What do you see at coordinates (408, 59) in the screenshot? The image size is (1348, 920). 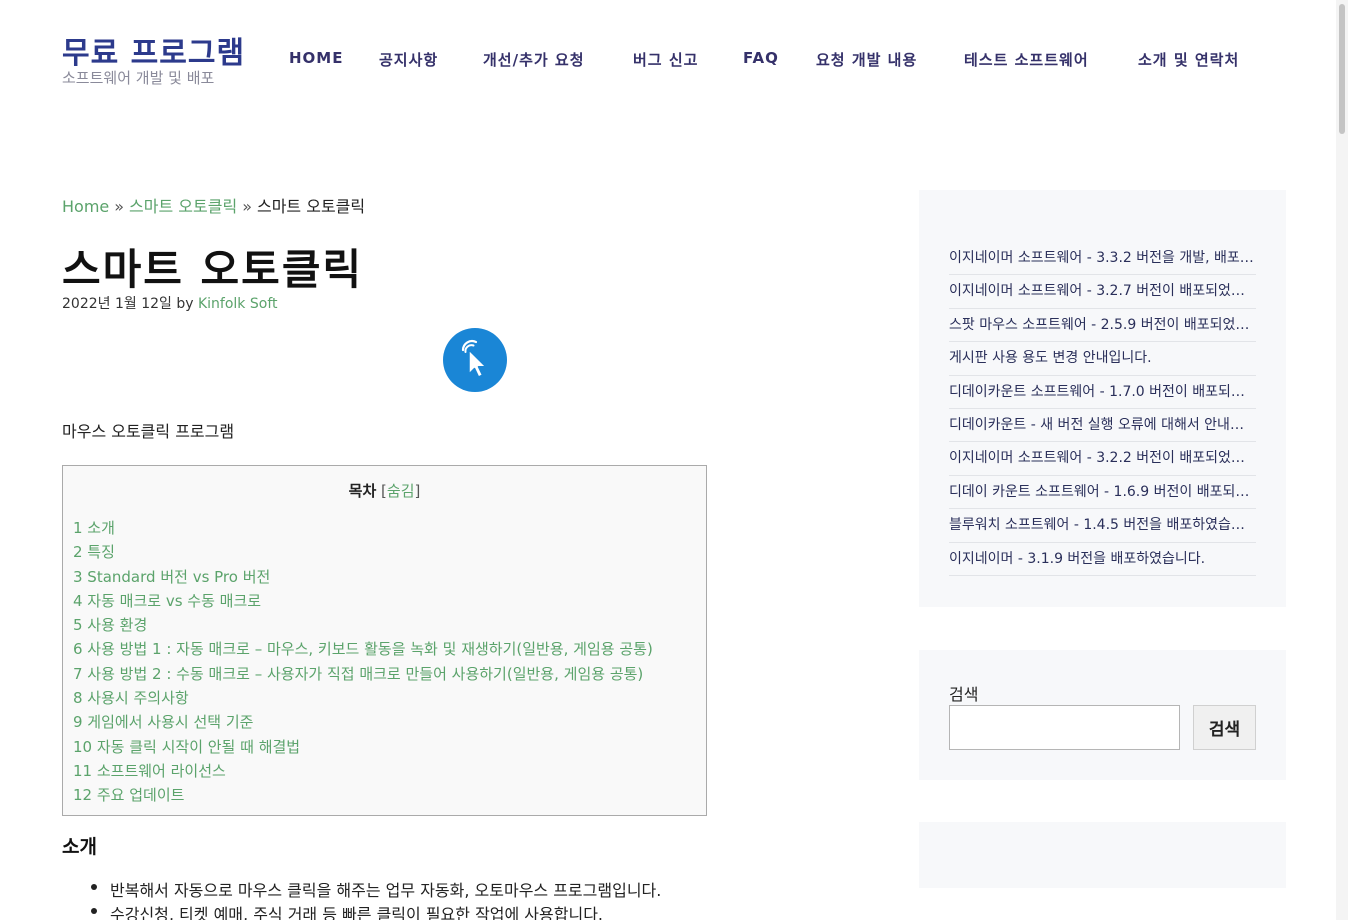 I see `nav-item-notice: 공지사항` at bounding box center [408, 59].